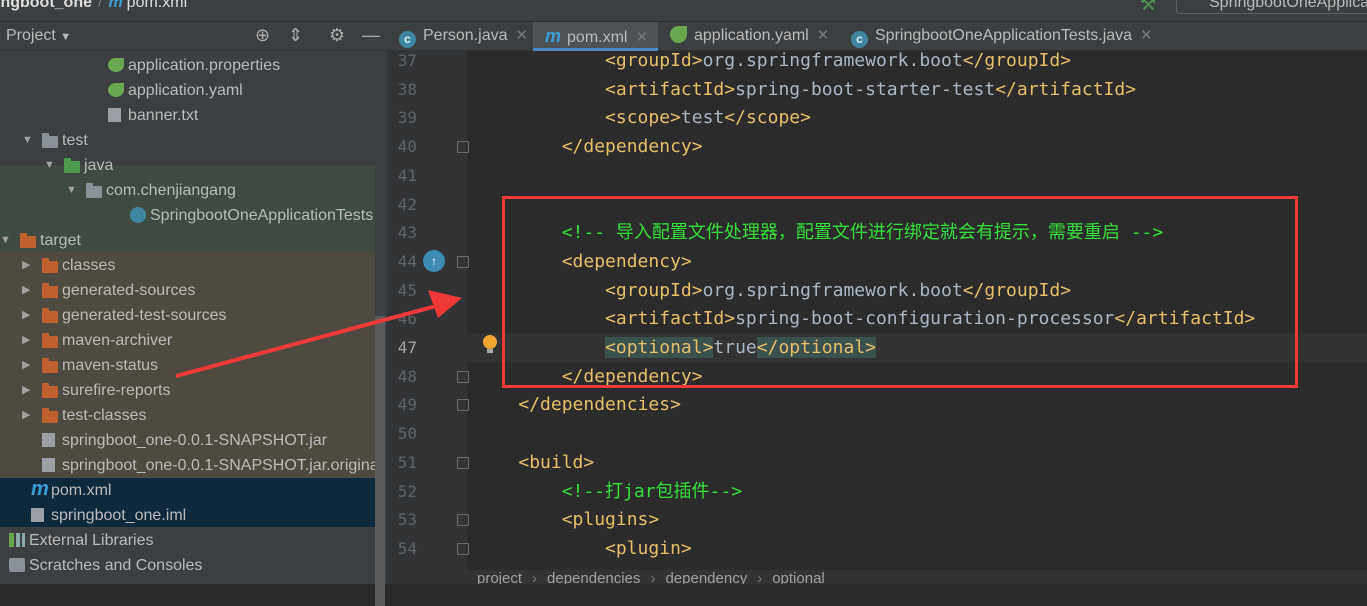 The width and height of the screenshot is (1367, 606). What do you see at coordinates (117, 340) in the screenshot?
I see `tree-item-label: maven-archiver` at bounding box center [117, 340].